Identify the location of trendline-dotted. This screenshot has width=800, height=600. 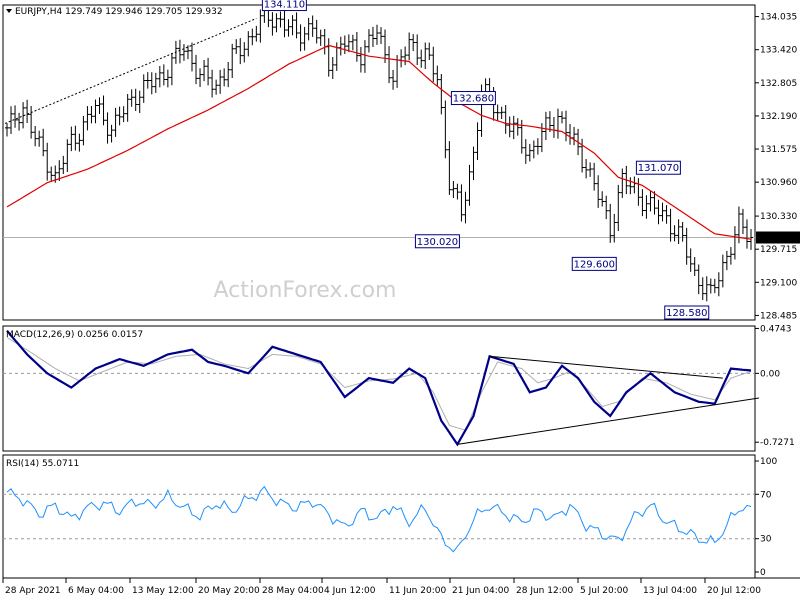
(130, 71).